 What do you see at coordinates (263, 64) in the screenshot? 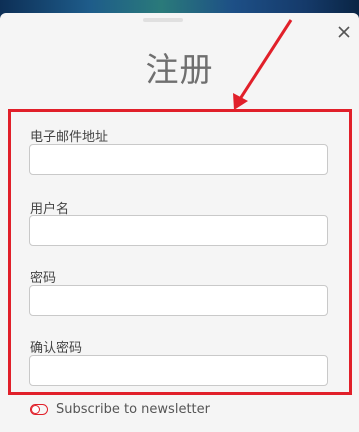
I see `annotation-arrow` at bounding box center [263, 64].